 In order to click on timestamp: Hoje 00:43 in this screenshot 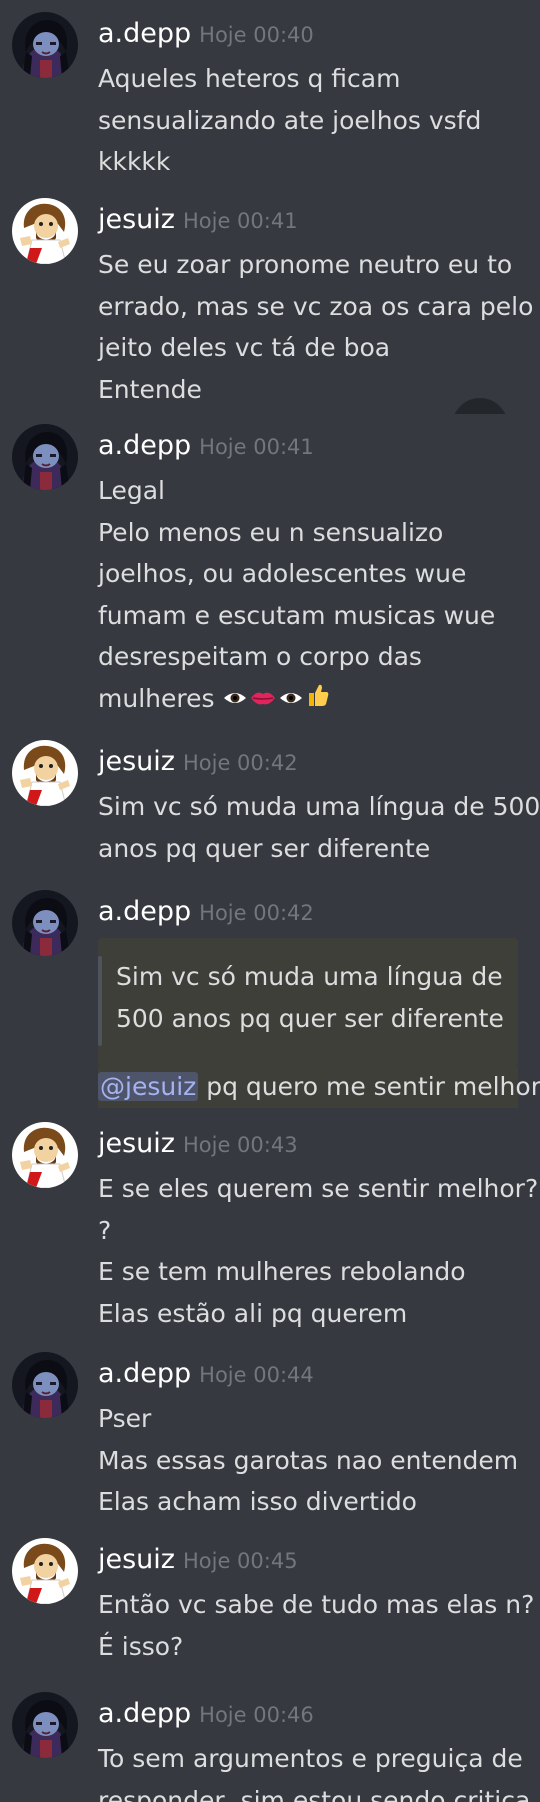, I will do `click(240, 1145)`.